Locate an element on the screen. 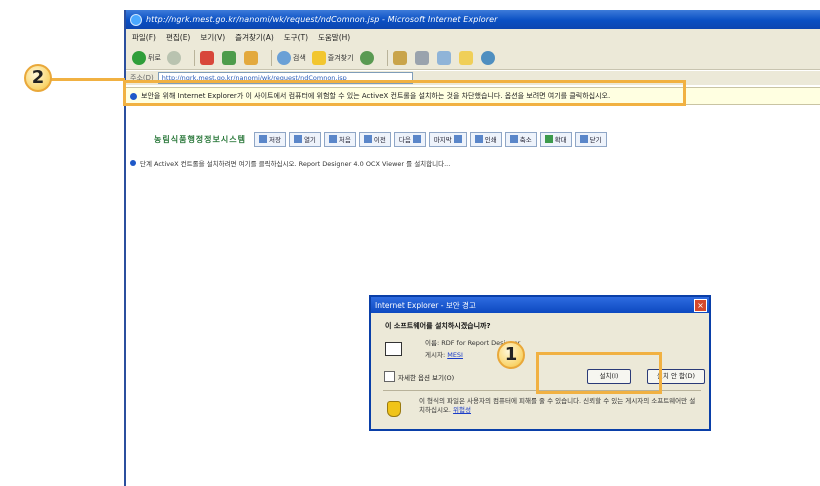 Image resolution: width=820 pixels, height=486 pixels. page-button-first: 처음 is located at coordinates (339, 139).